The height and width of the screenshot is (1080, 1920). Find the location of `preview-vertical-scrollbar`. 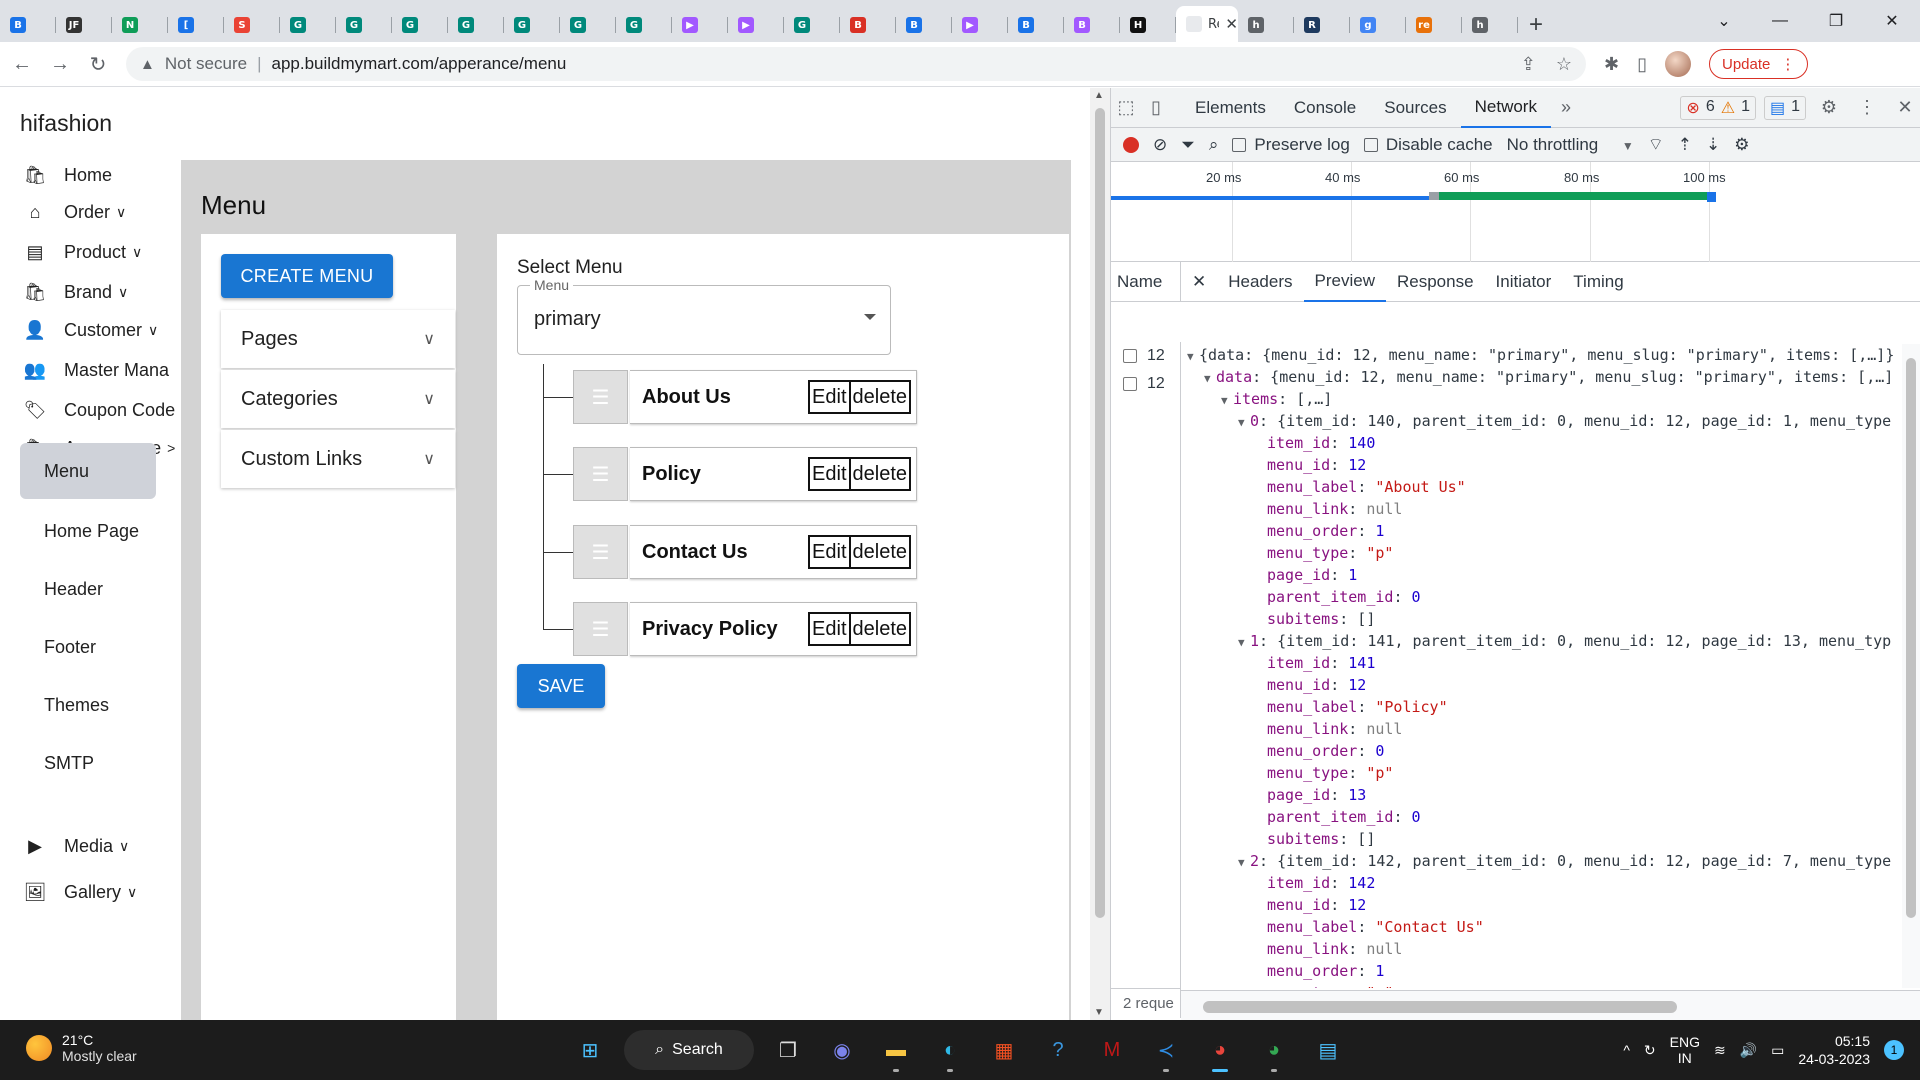

preview-vertical-scrollbar is located at coordinates (1911, 666).